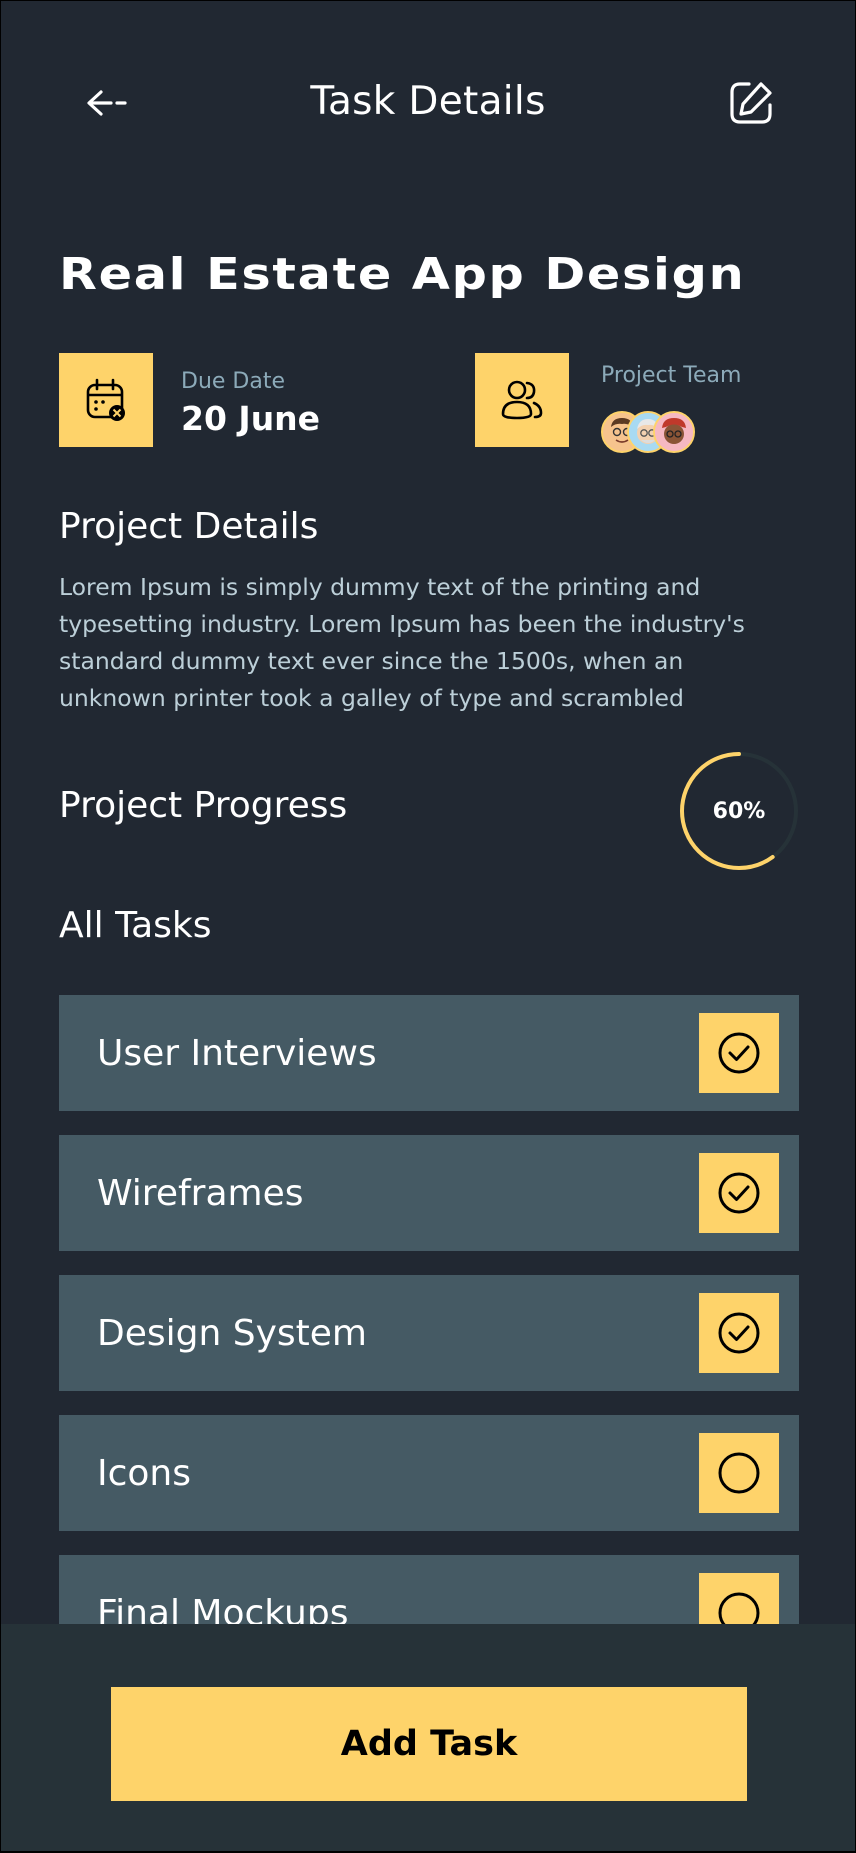 The image size is (856, 1853). I want to click on progress-value: 60%, so click(739, 811).